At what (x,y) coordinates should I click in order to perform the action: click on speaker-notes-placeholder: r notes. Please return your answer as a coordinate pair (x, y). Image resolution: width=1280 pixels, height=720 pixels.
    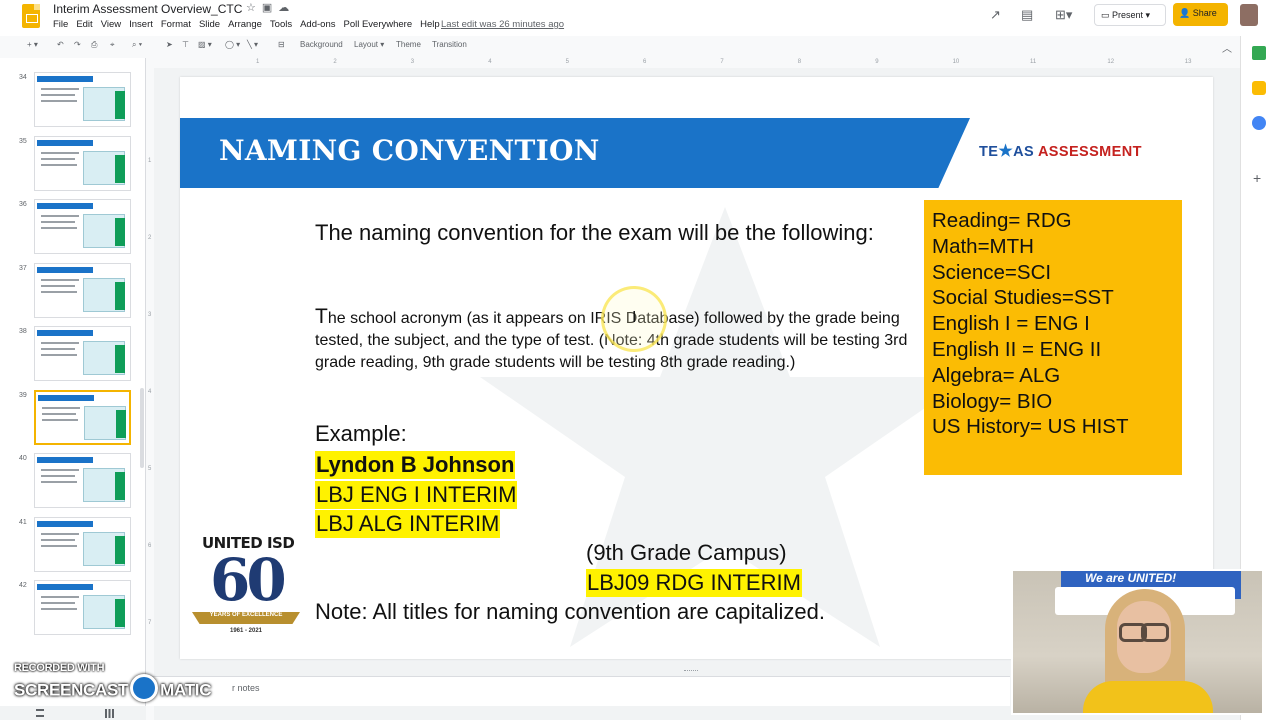
    Looking at the image, I should click on (246, 688).